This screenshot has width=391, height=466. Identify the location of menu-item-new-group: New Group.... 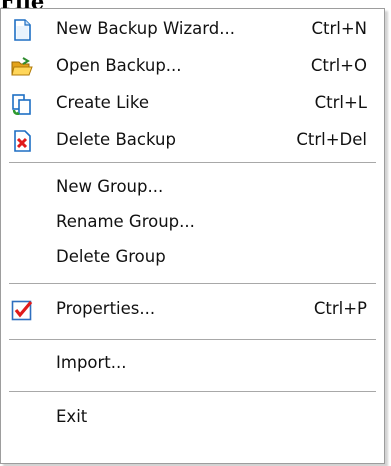
(192, 187).